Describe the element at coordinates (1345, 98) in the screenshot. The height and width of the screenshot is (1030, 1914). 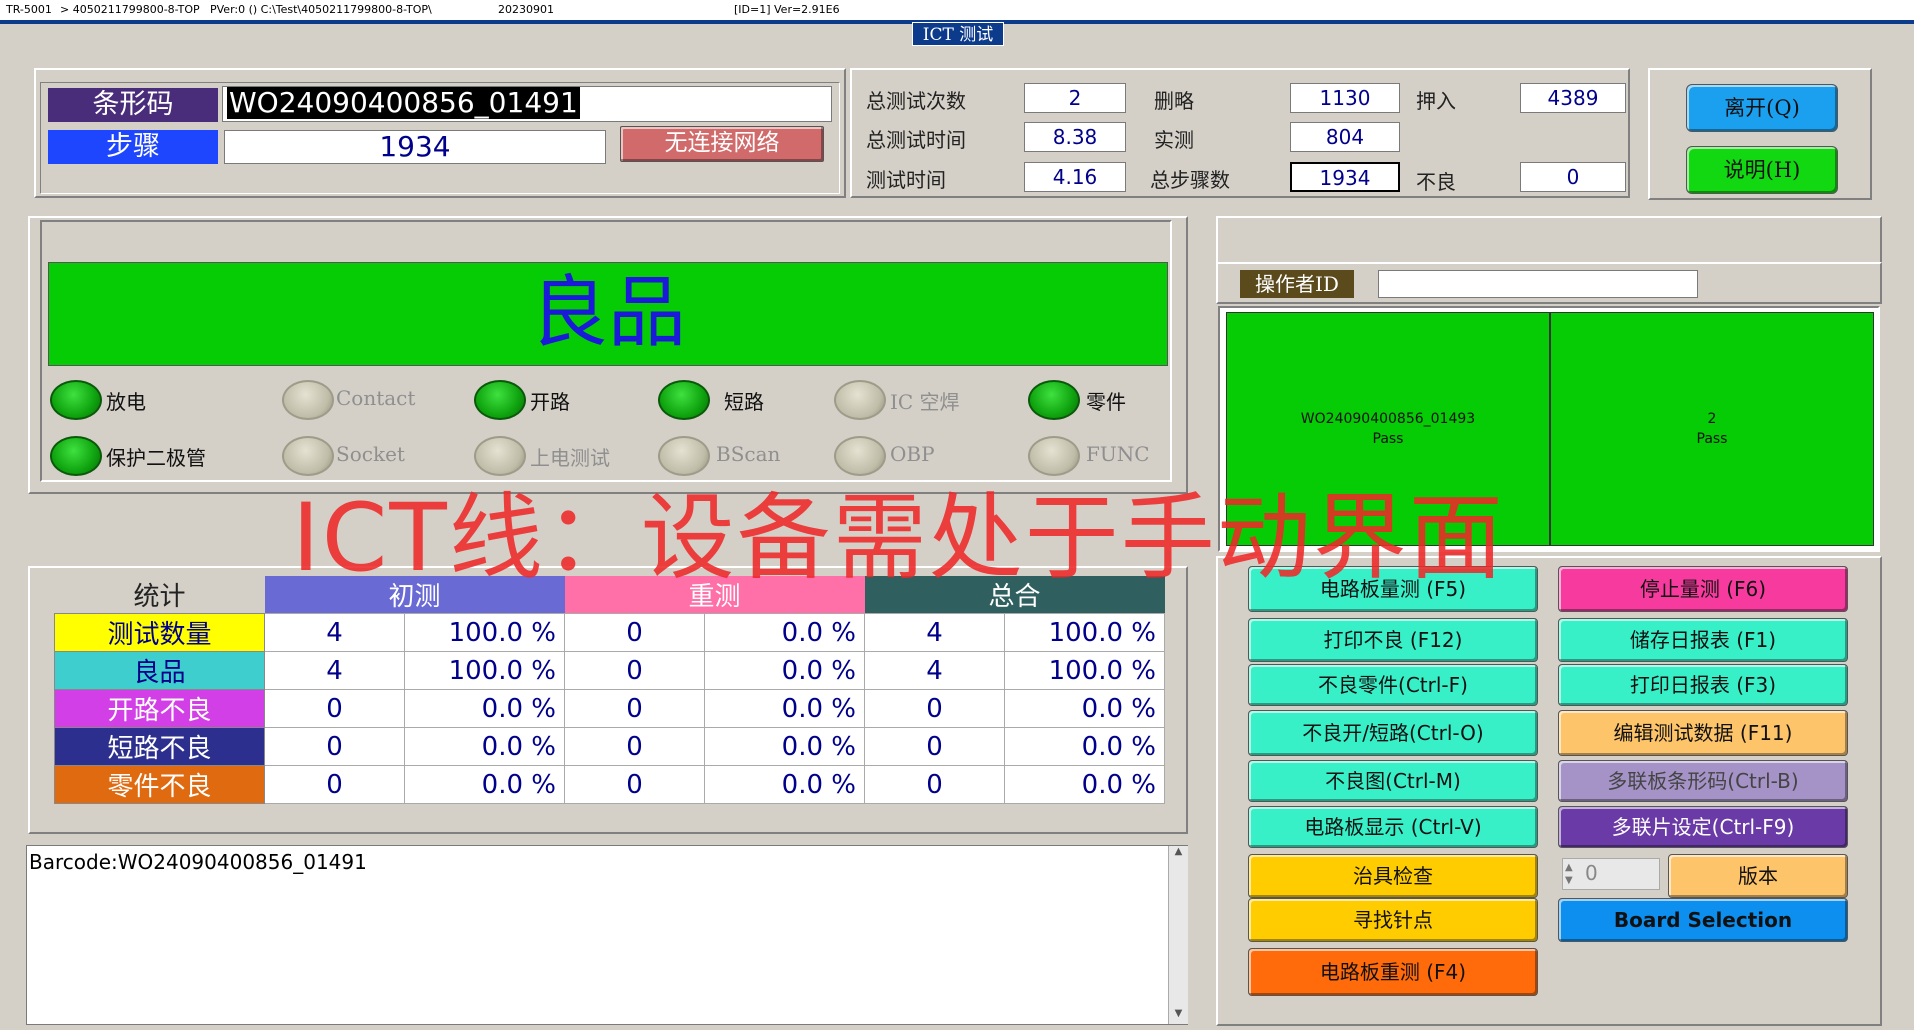
I see `skip-value: 1130` at that location.